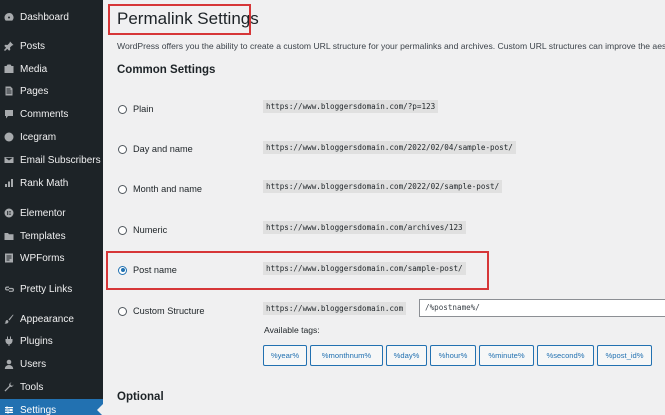  Describe the element at coordinates (43, 236) in the screenshot. I see `sidebar-item-label: Templates` at that location.